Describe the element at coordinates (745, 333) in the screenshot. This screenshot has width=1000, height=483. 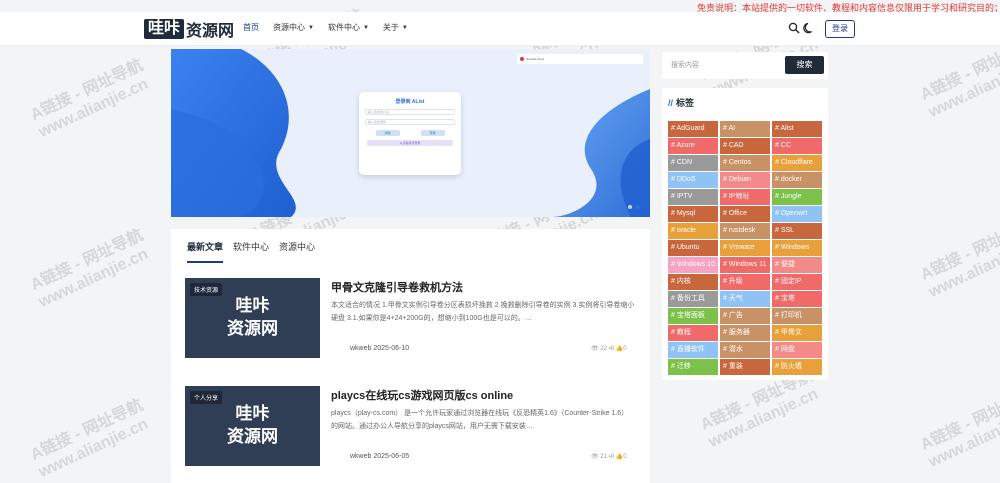
I see `tag-chip: # 服务器` at that location.